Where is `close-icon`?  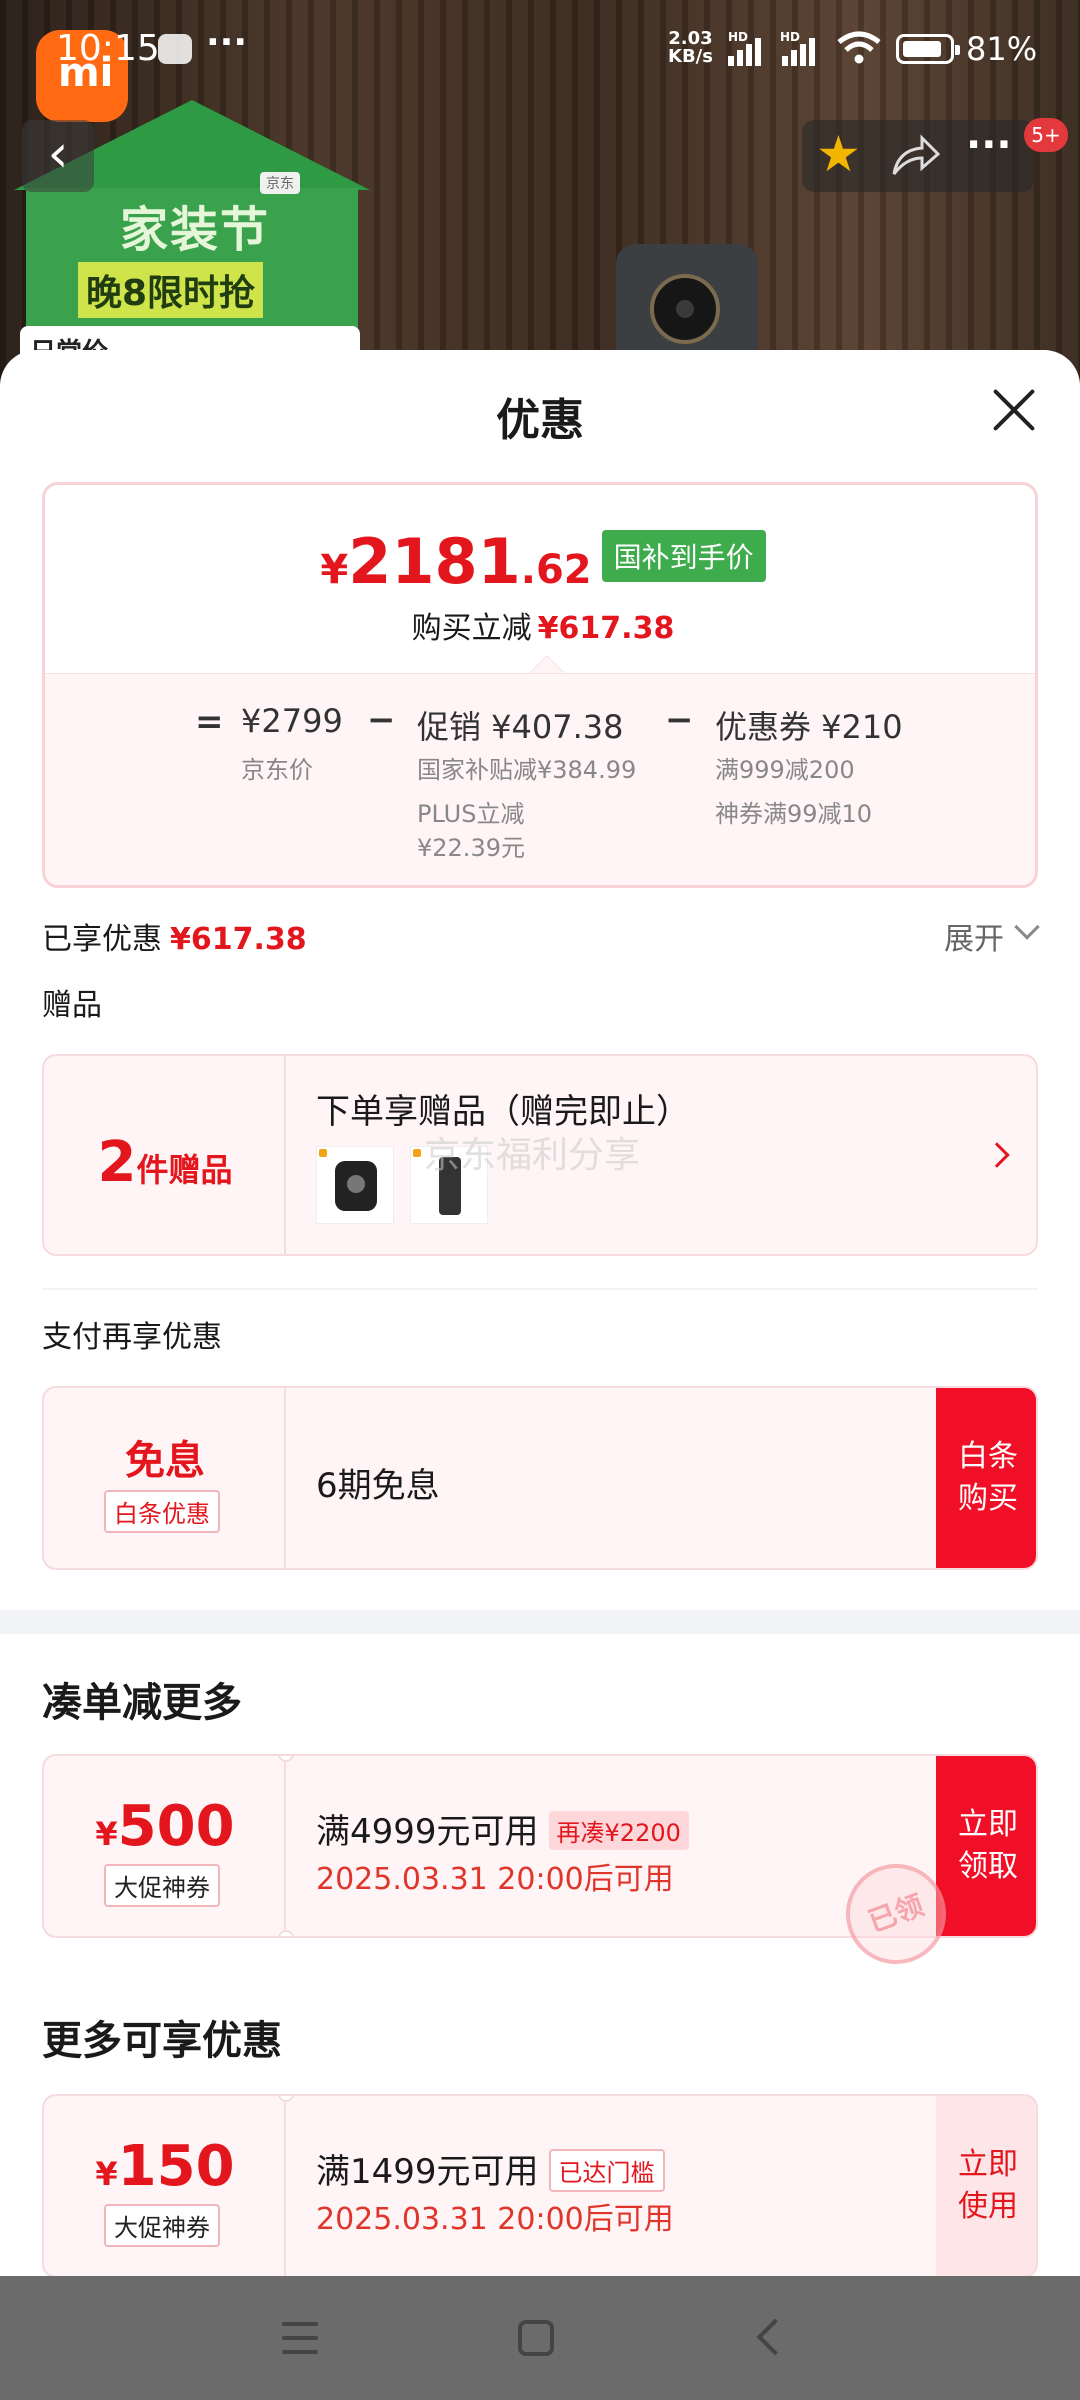 close-icon is located at coordinates (1014, 410).